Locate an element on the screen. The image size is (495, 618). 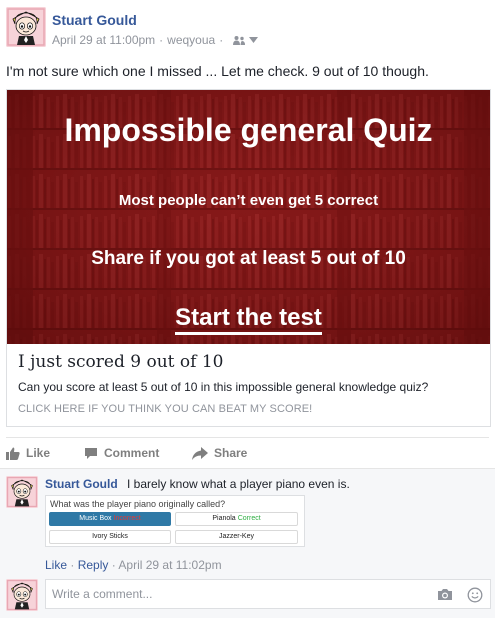
like-button: Like is located at coordinates (28, 453).